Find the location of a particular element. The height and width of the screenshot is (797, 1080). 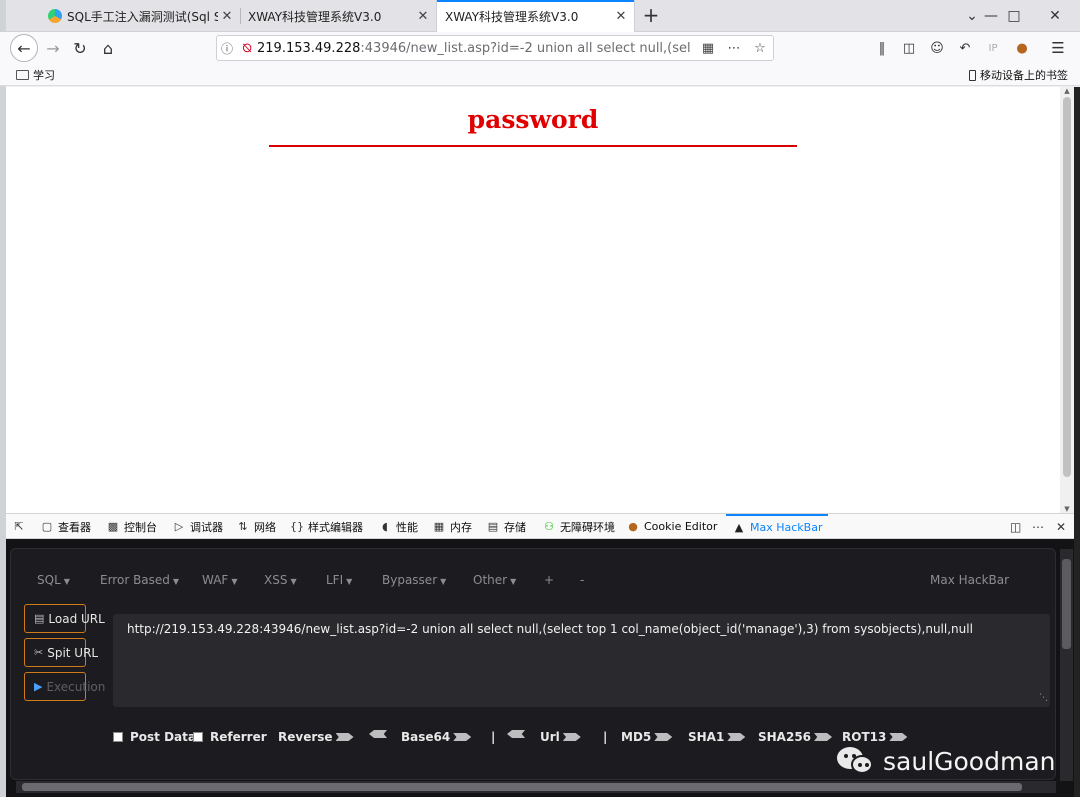

tab-inspector: ▢ 查看器 is located at coordinates (65, 526).